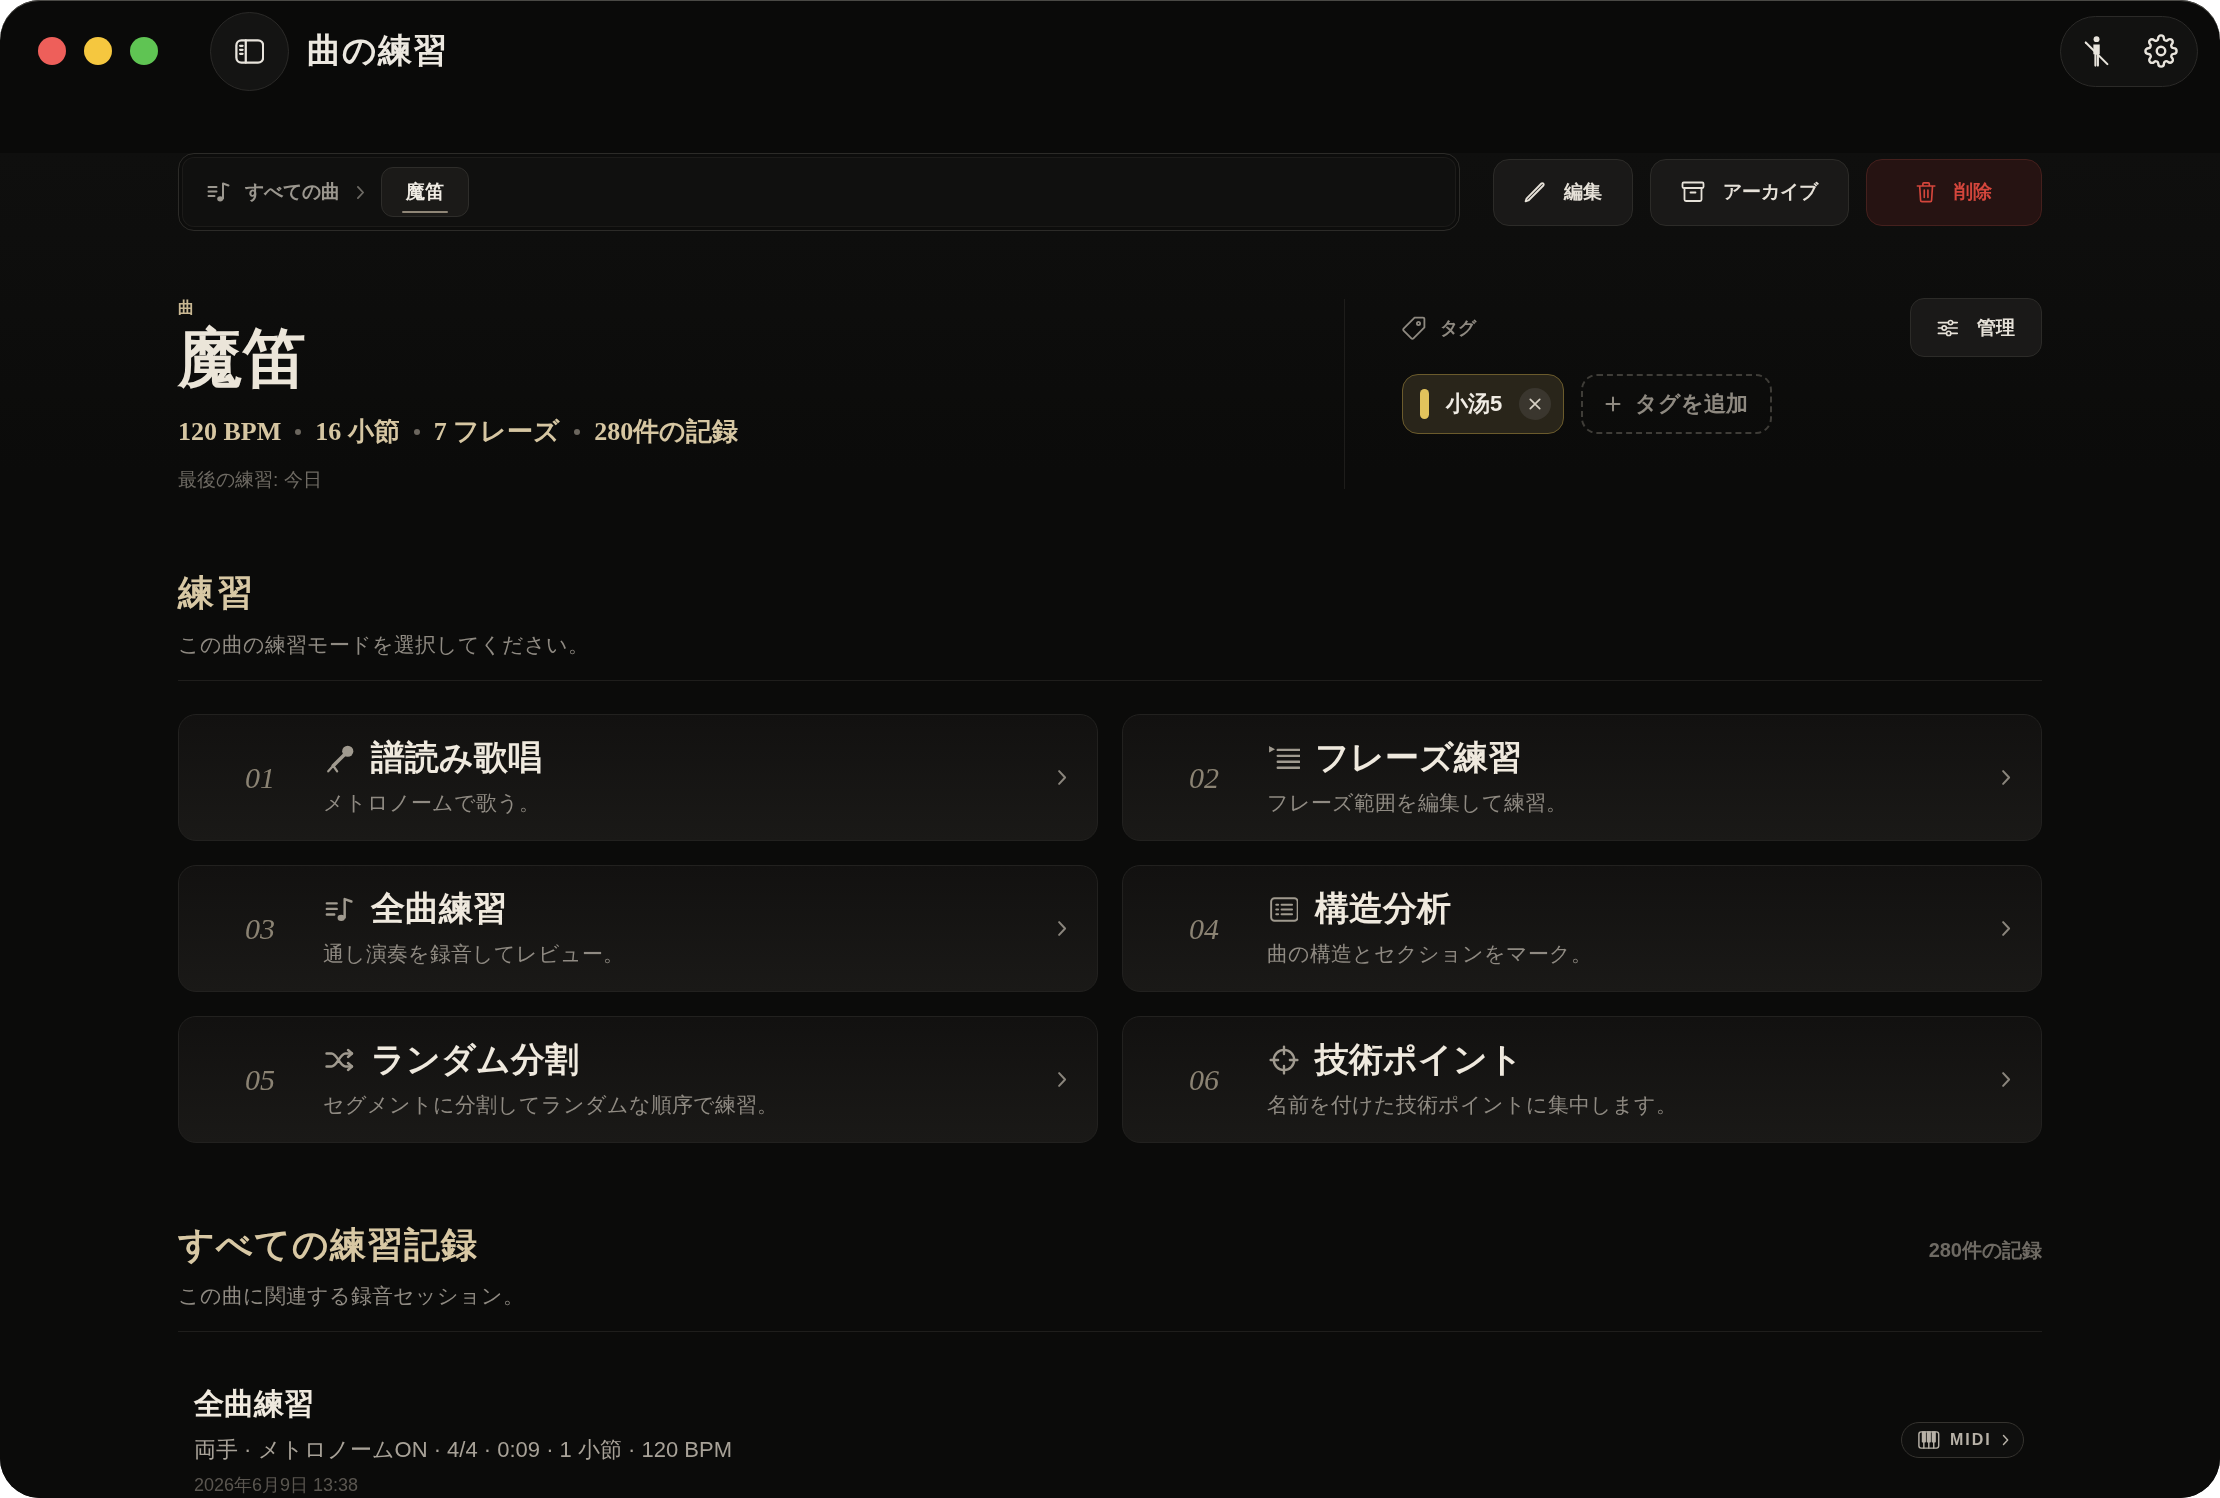 The image size is (2220, 1498). I want to click on session-date: 2026年6月9日 13:38, so click(276, 1485).